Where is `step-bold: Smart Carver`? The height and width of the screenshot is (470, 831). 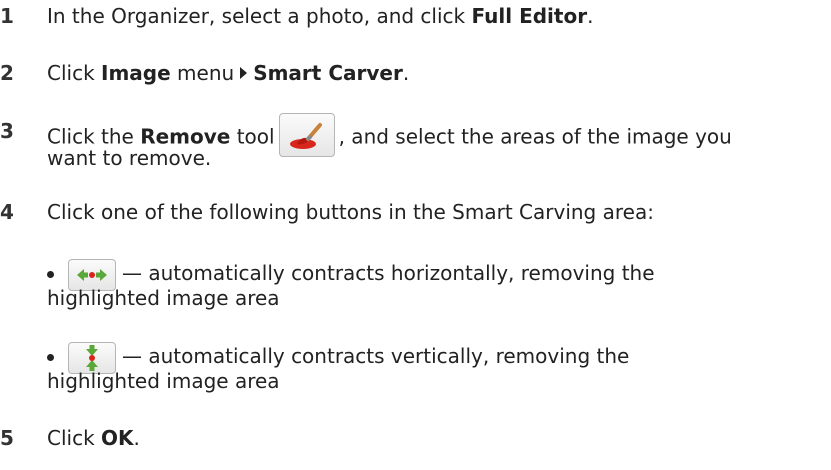 step-bold: Smart Carver is located at coordinates (328, 73).